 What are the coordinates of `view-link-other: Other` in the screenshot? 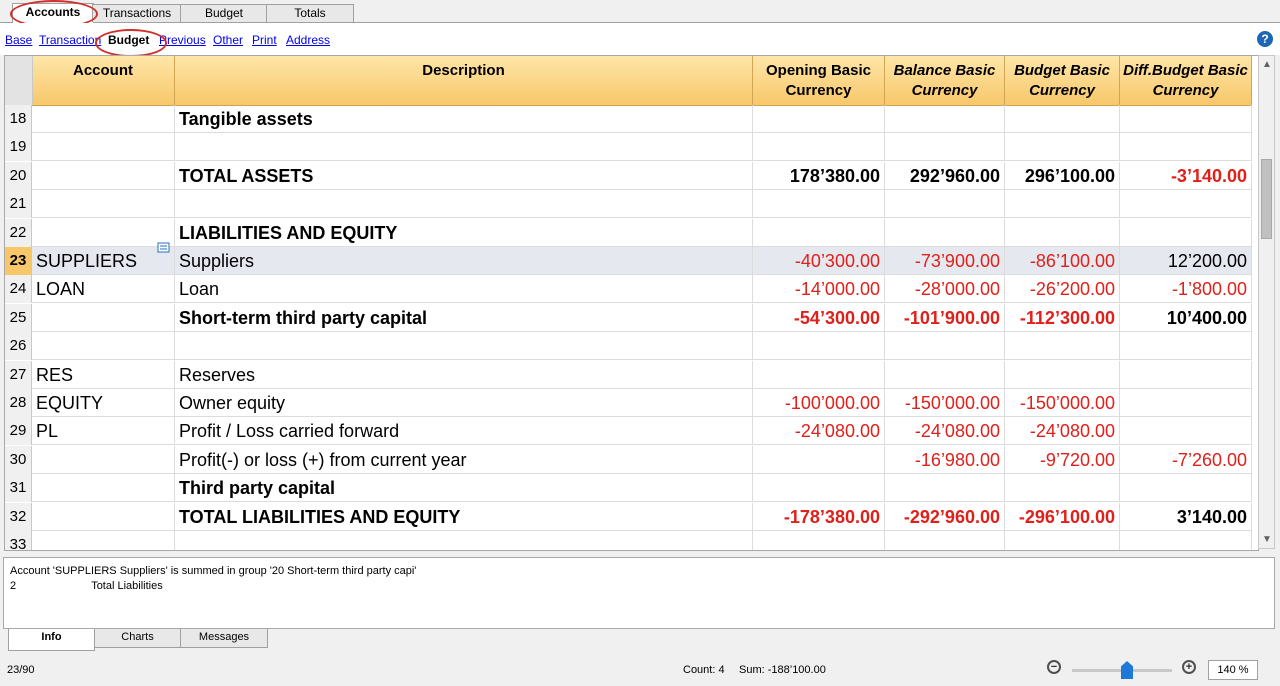 It's located at (228, 40).